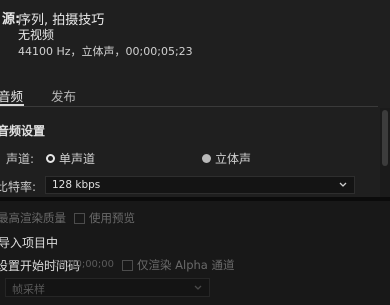 The height and width of the screenshot is (305, 390). What do you see at coordinates (83, 264) in the screenshot?
I see `start-timecode-value: 00;00;00;00` at bounding box center [83, 264].